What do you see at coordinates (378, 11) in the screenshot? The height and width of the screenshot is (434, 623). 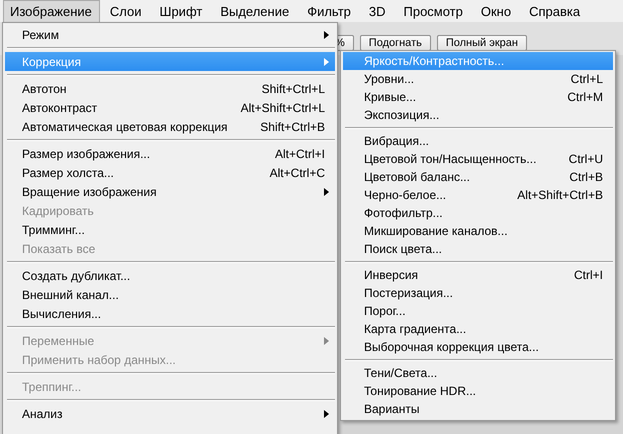 I see `menu-bar-item: 3D` at bounding box center [378, 11].